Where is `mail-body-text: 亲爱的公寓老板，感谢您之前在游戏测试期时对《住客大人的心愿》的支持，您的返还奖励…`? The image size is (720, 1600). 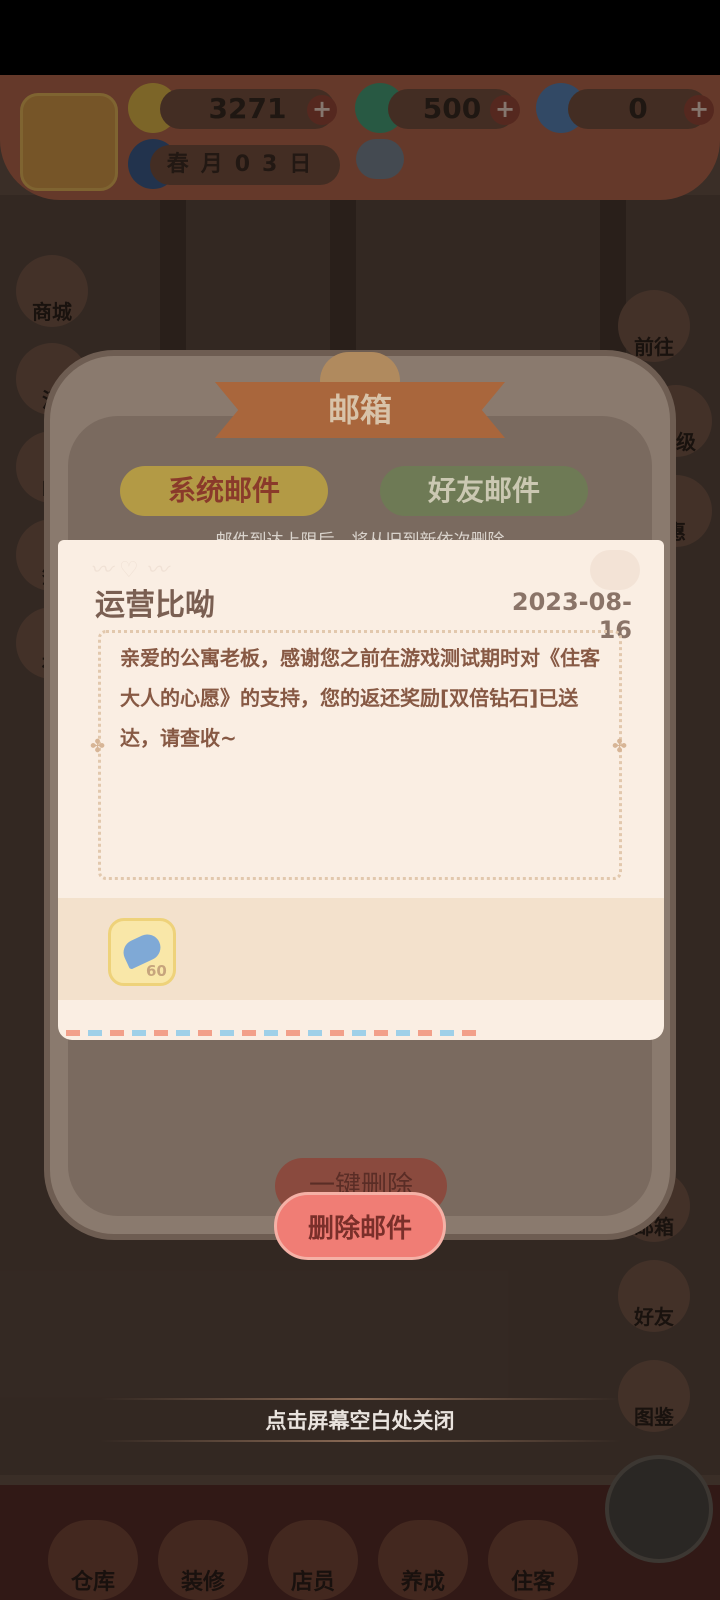
mail-body-text: 亲爱的公寓老板，感谢您之前在游戏测试期时对《住客大人的心愿》的支持，您的返还奖励… is located at coordinates (360, 698).